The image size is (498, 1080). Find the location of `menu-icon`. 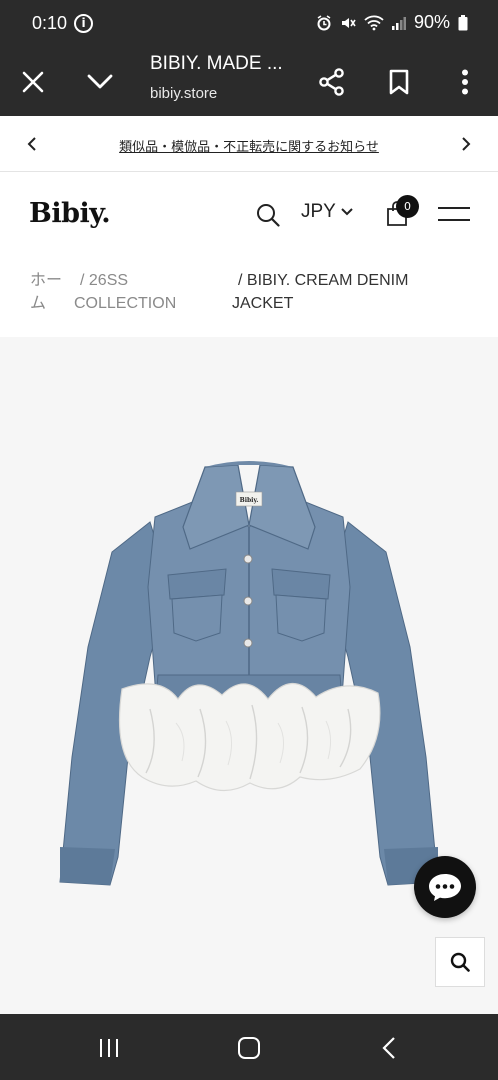

menu-icon is located at coordinates (454, 214).